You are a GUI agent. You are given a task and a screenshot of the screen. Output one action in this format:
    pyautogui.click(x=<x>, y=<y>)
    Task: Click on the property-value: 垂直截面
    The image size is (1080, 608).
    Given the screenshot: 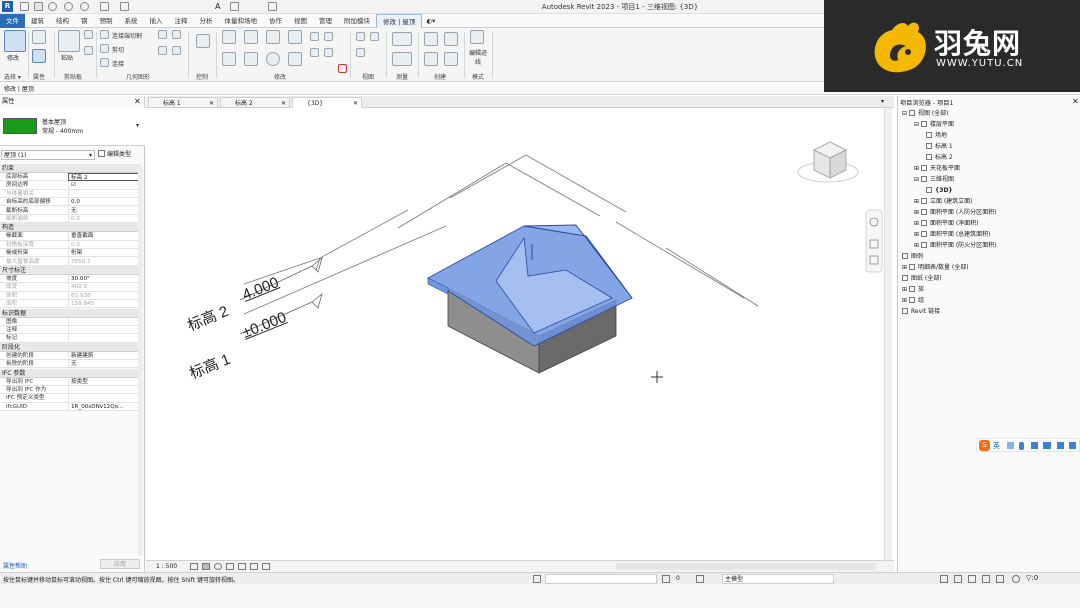 What is the action you would take?
    pyautogui.click(x=104, y=236)
    